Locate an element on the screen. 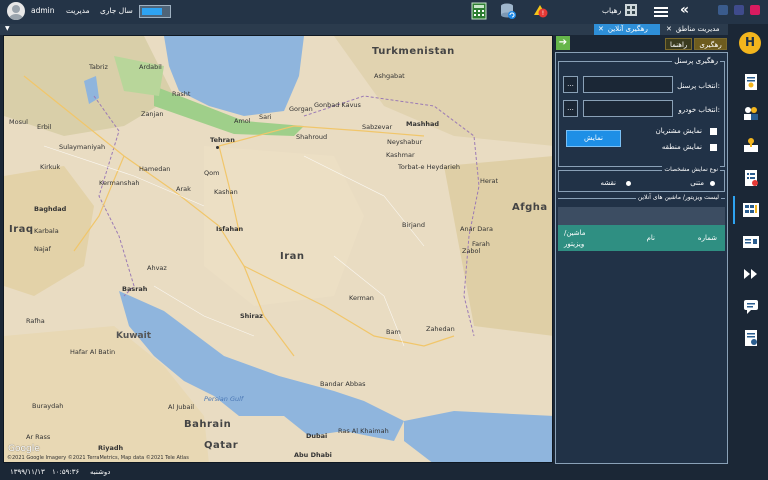 The height and width of the screenshot is (480, 768). personnel-input is located at coordinates (628, 84).